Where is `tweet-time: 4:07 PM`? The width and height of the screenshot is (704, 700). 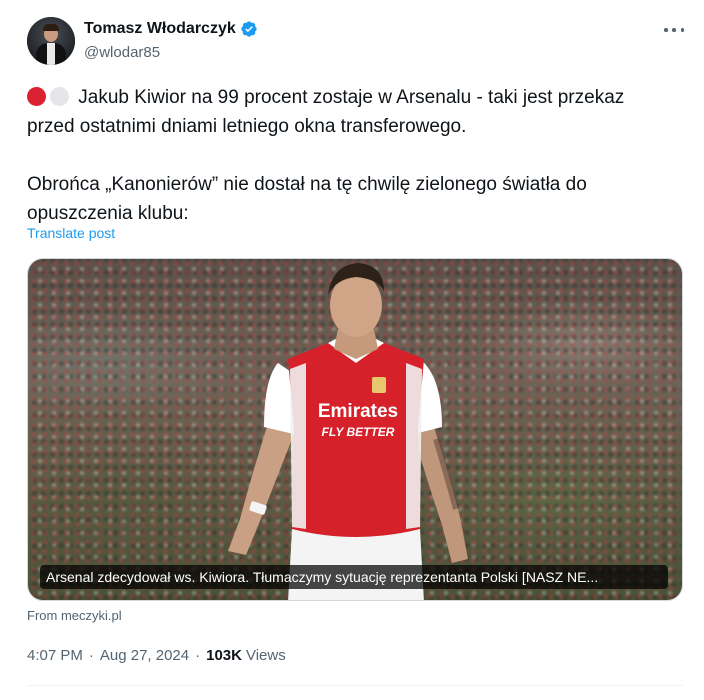 tweet-time: 4:07 PM is located at coordinates (55, 655).